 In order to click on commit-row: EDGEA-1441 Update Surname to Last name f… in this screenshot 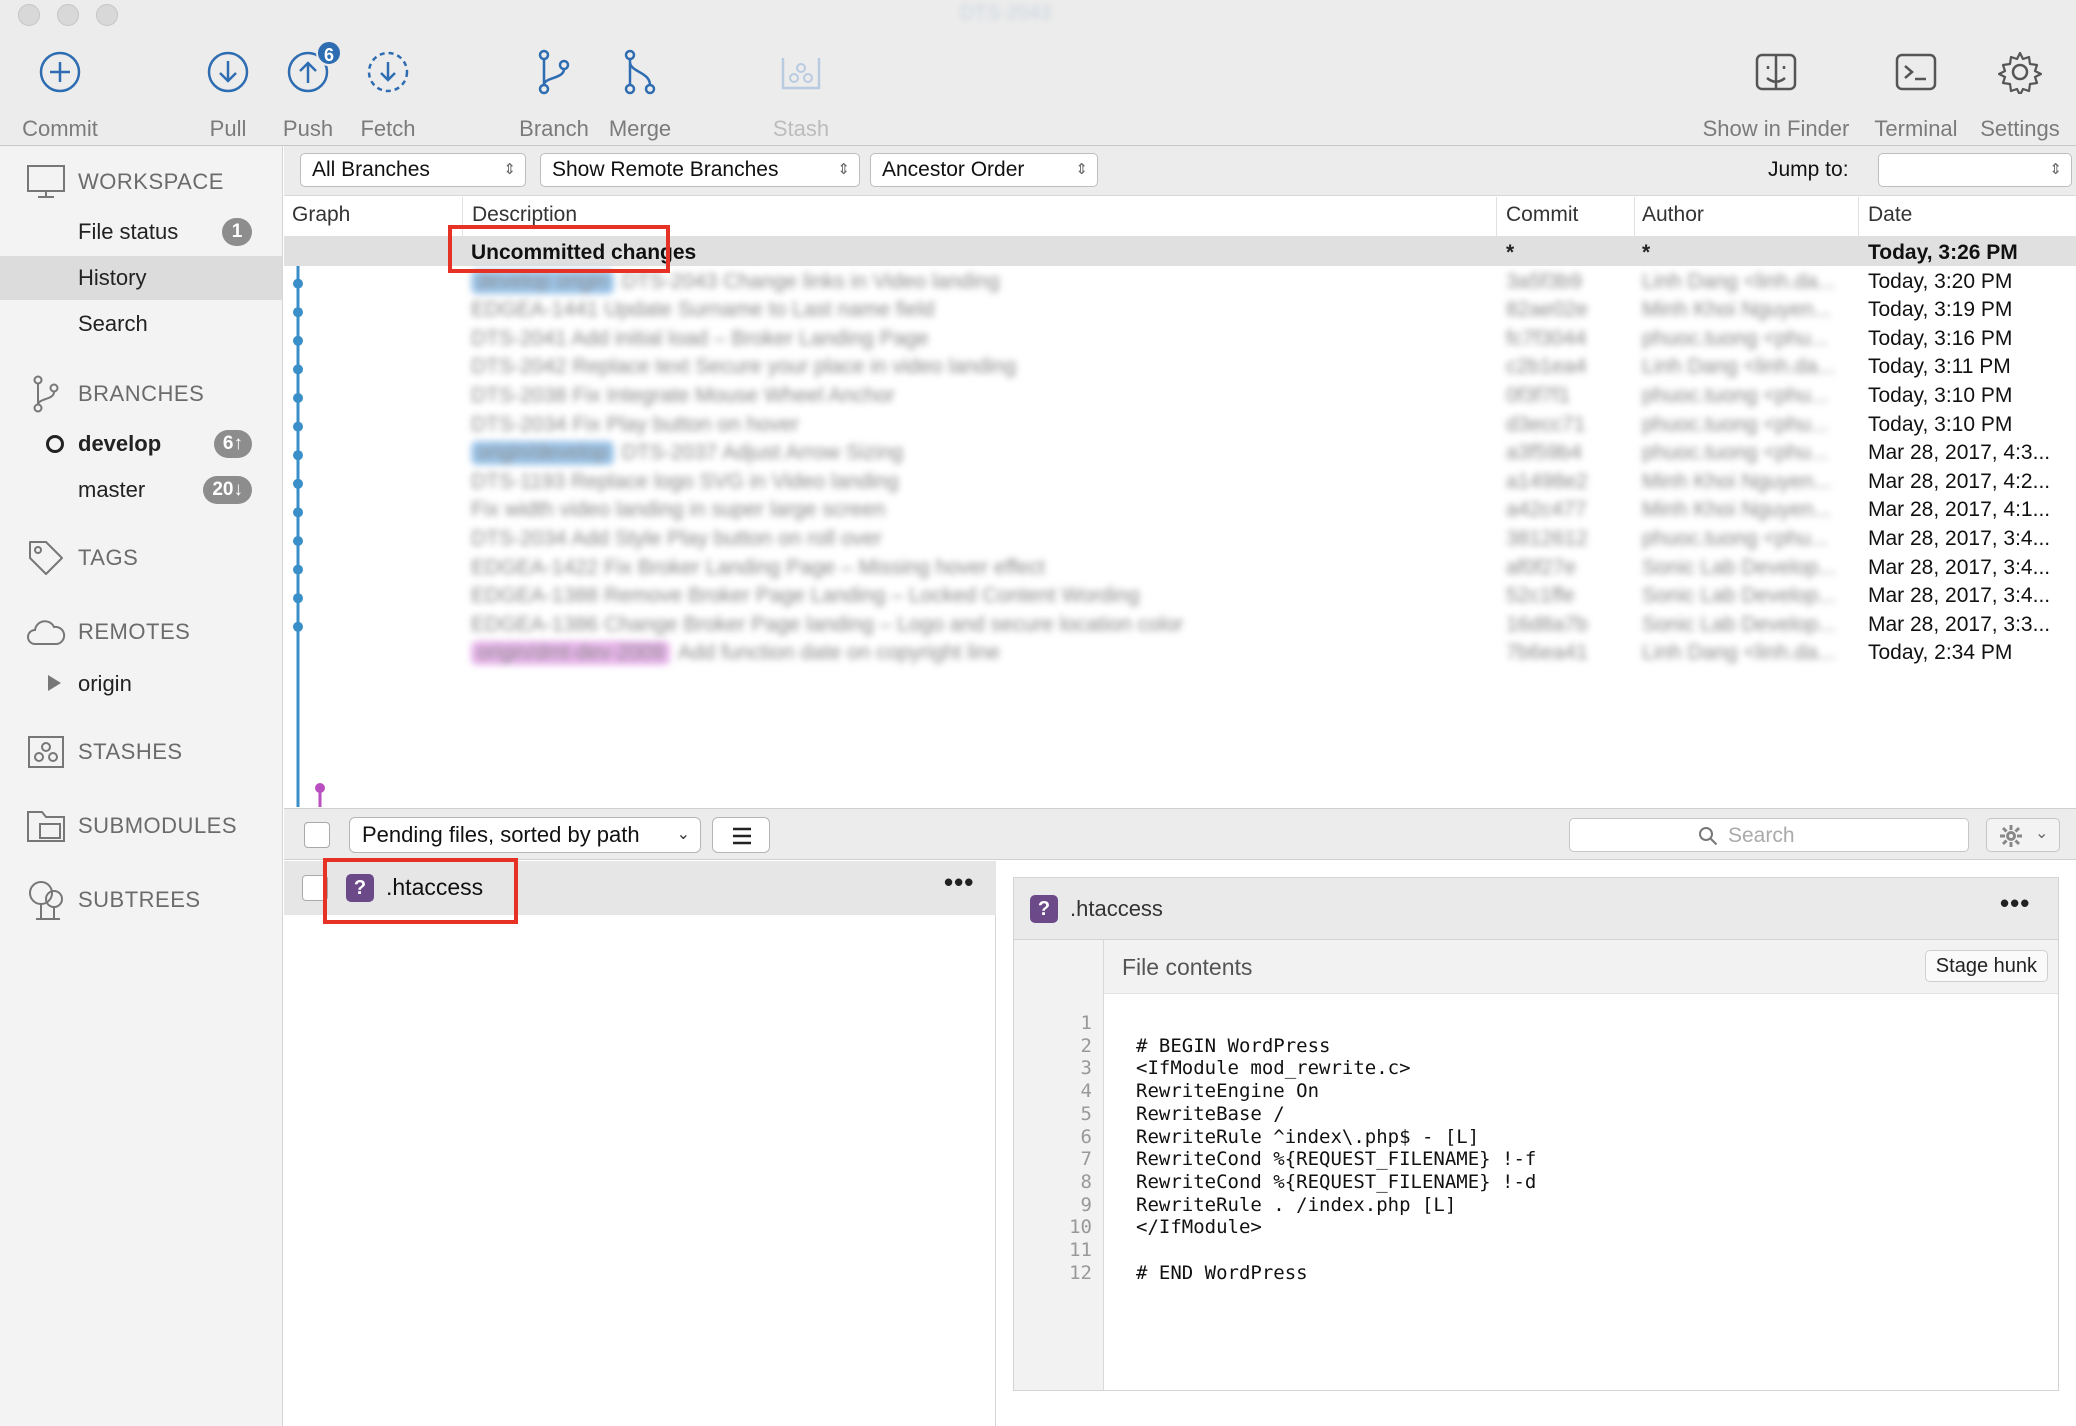, I will do `click(1180, 308)`.